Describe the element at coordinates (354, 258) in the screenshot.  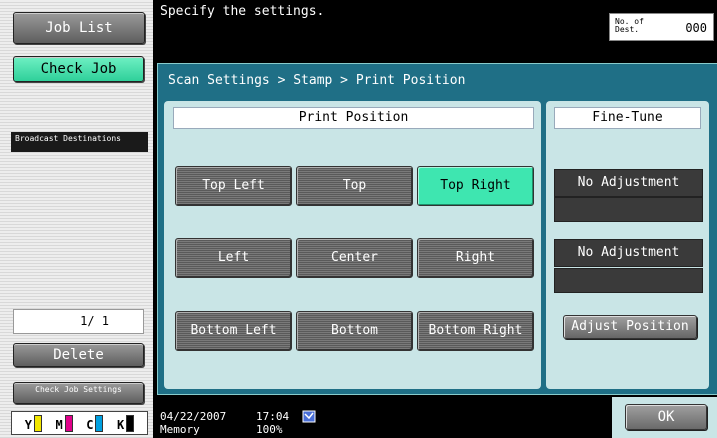
I see `position-center-button: Center` at that location.